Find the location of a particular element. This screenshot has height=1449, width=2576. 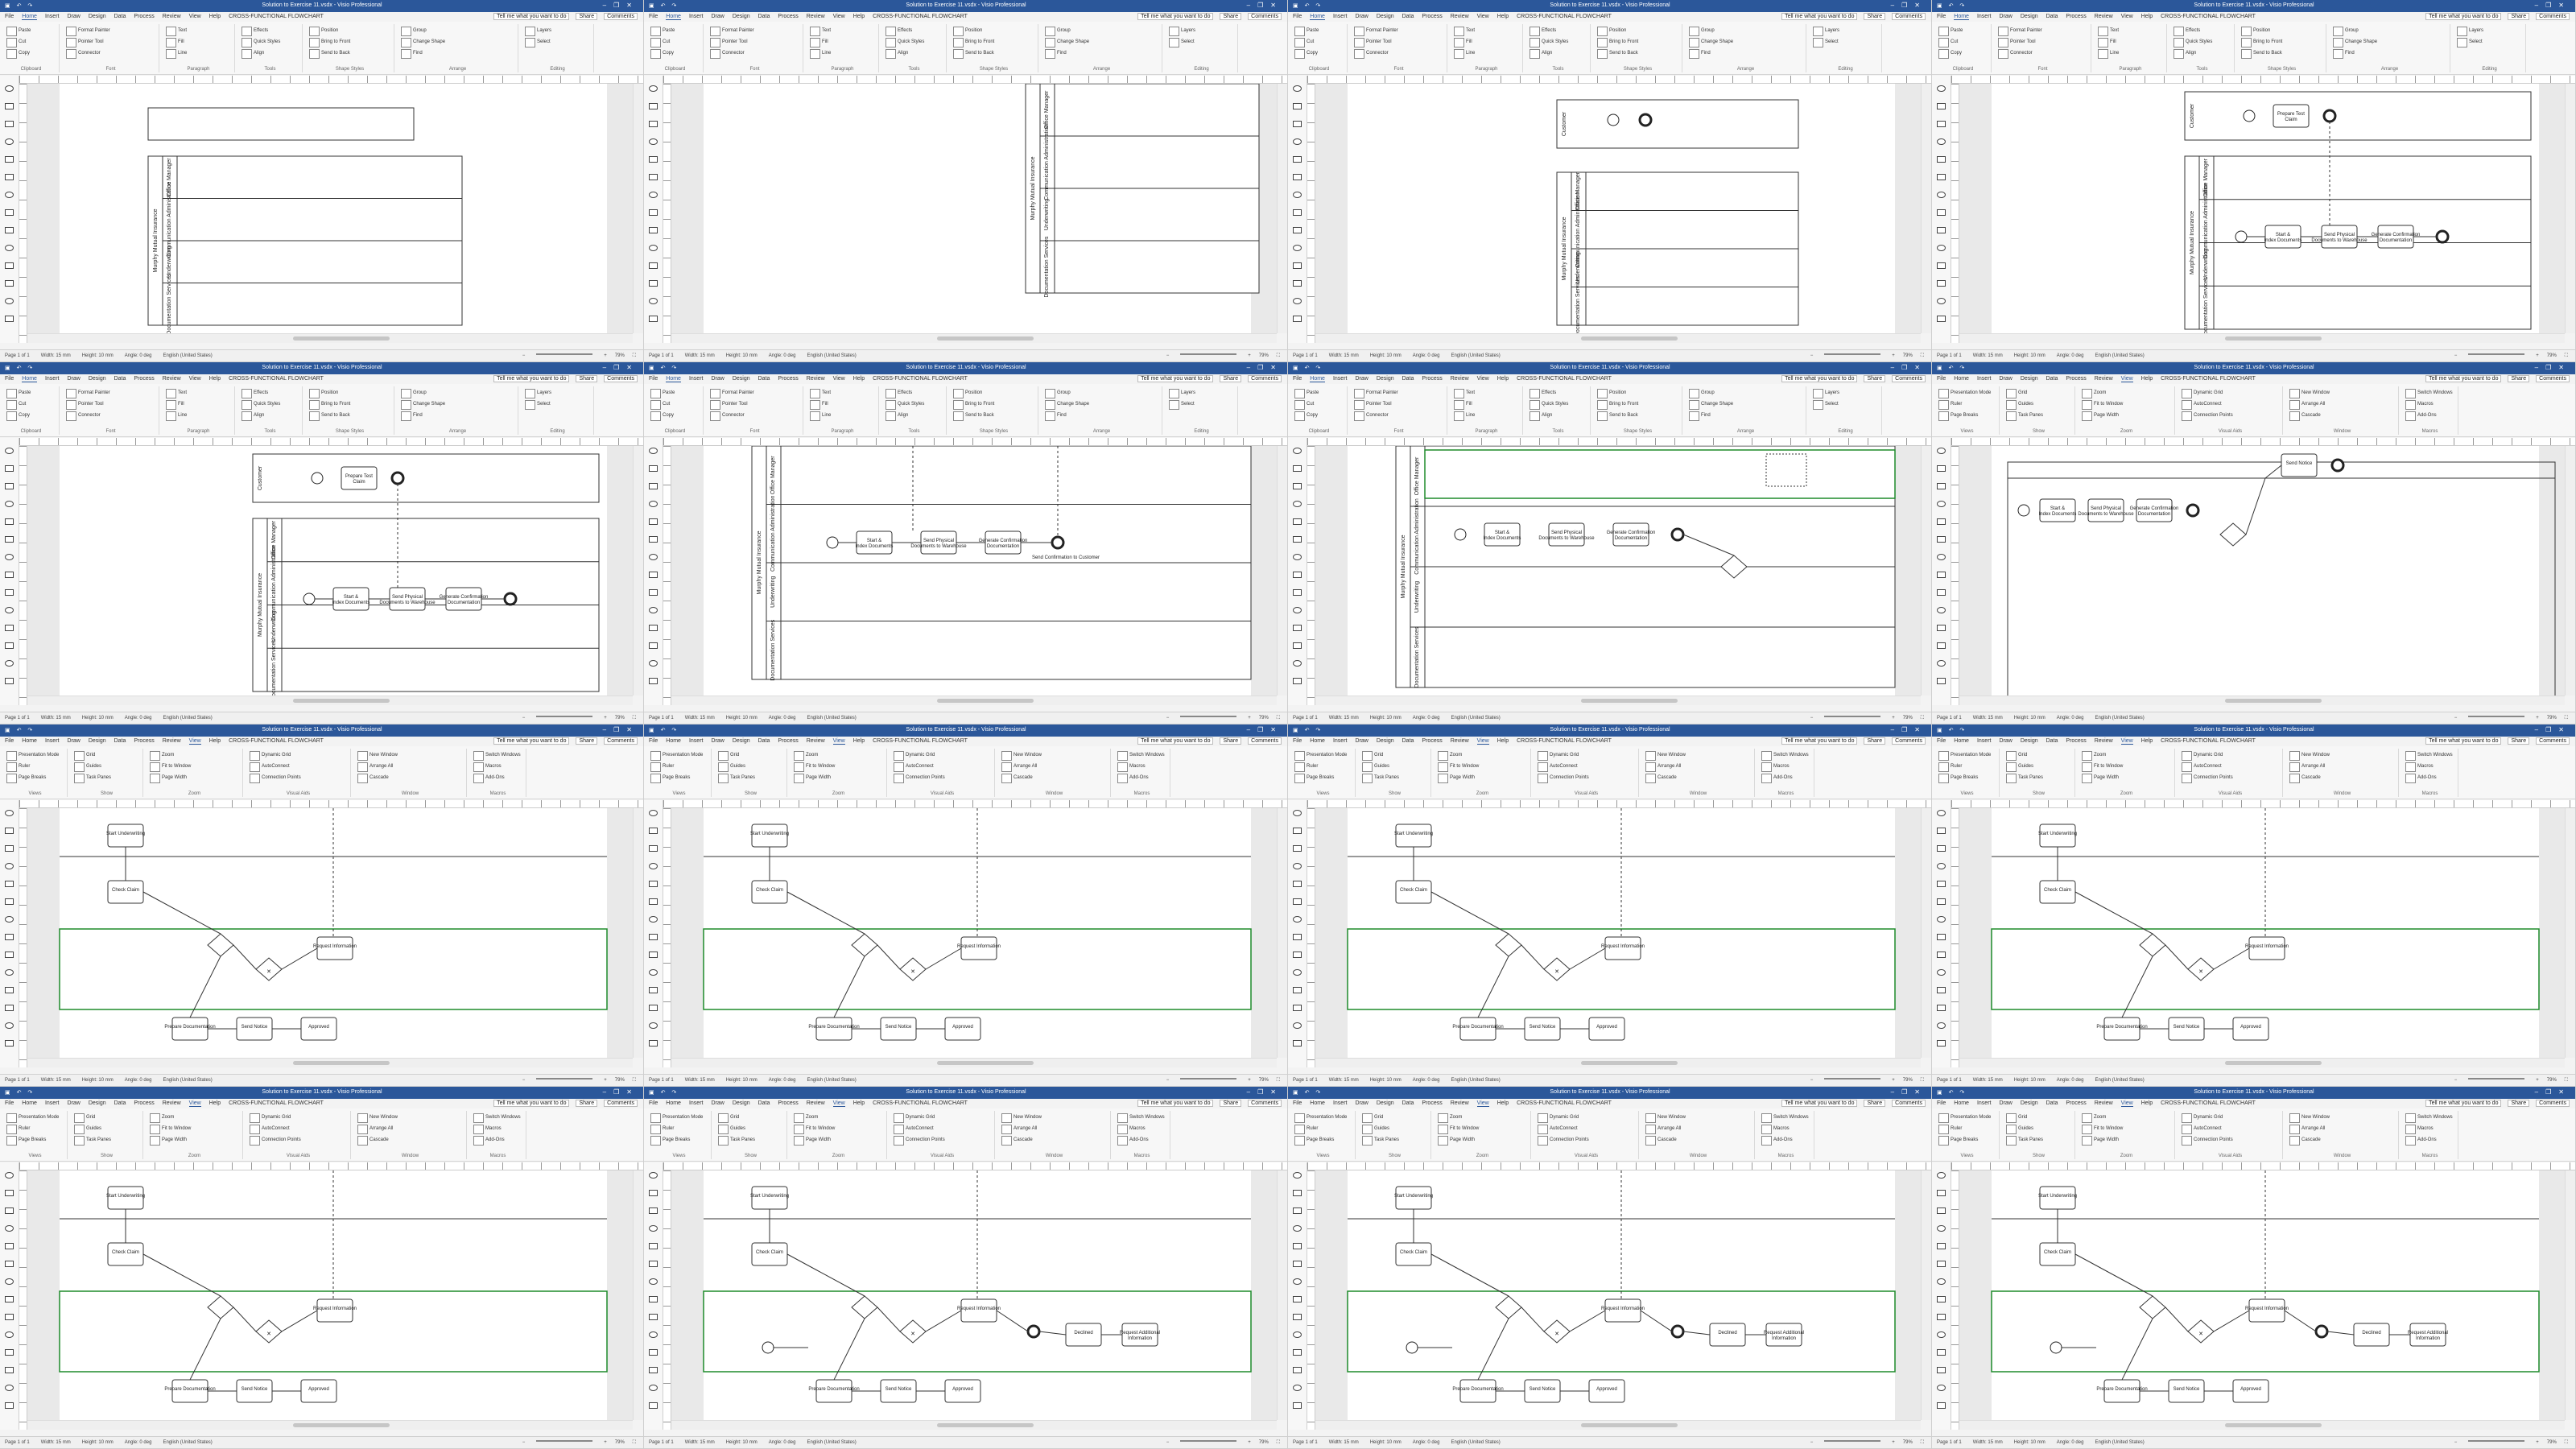

fill-button: Fill is located at coordinates (2113, 41).